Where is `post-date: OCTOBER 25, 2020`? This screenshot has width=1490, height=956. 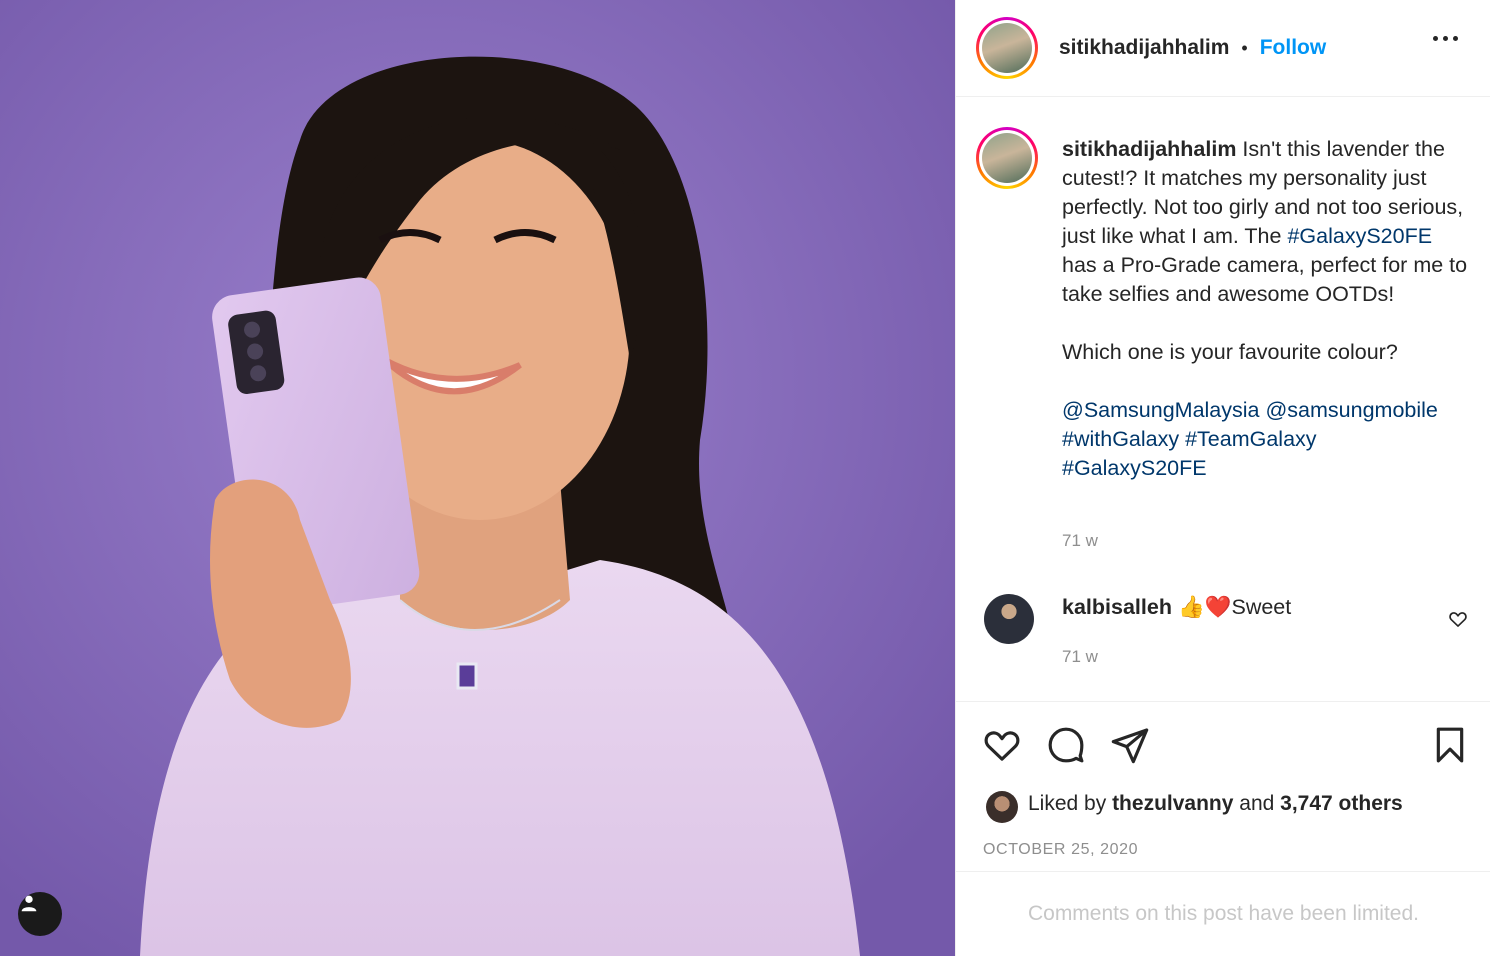 post-date: OCTOBER 25, 2020 is located at coordinates (1060, 850).